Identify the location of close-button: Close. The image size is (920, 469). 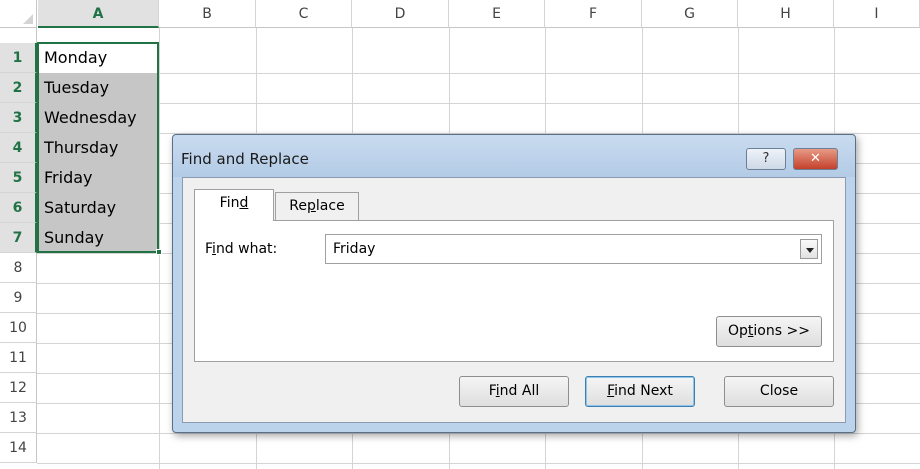
(779, 391).